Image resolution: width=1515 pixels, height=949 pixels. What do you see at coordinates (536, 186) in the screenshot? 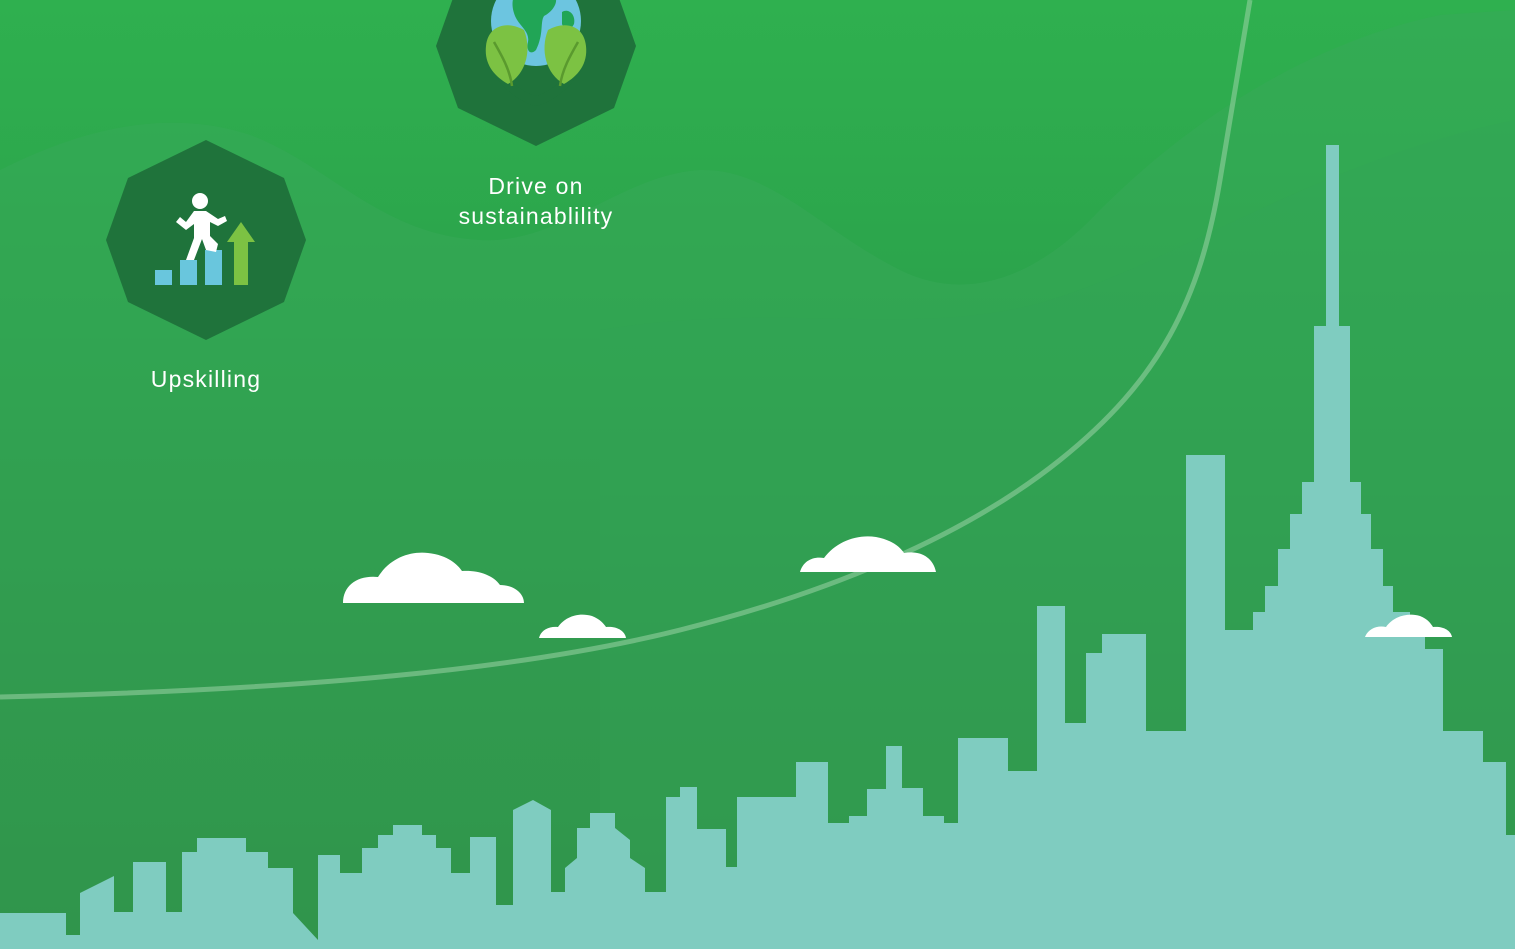
I see `sustainability-label-line1: Drive on` at bounding box center [536, 186].